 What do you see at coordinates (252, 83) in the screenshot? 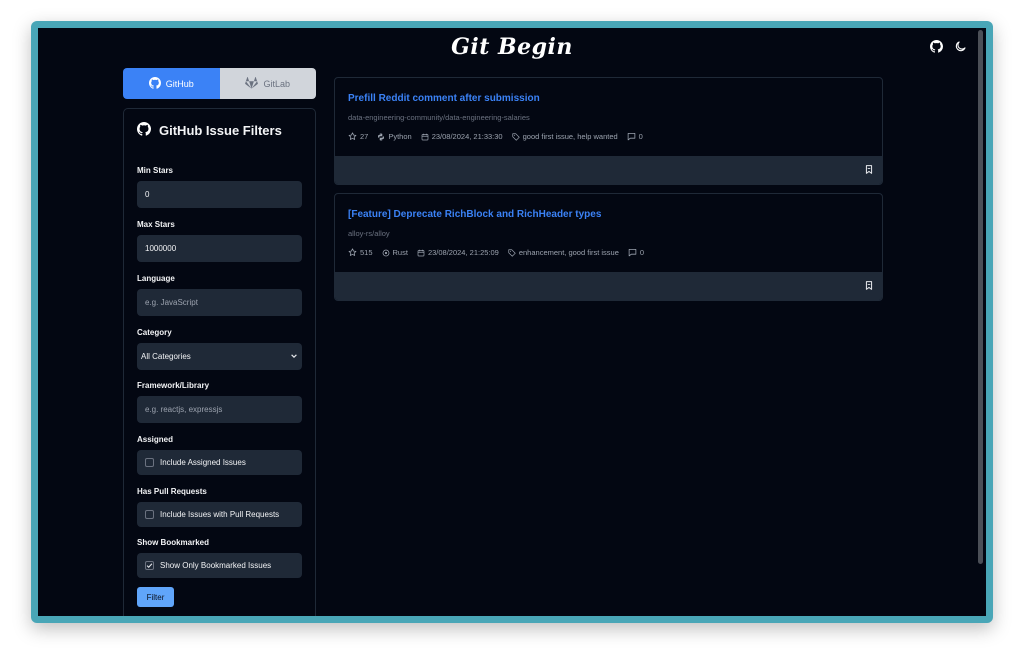
I see `gitlab-icon` at bounding box center [252, 83].